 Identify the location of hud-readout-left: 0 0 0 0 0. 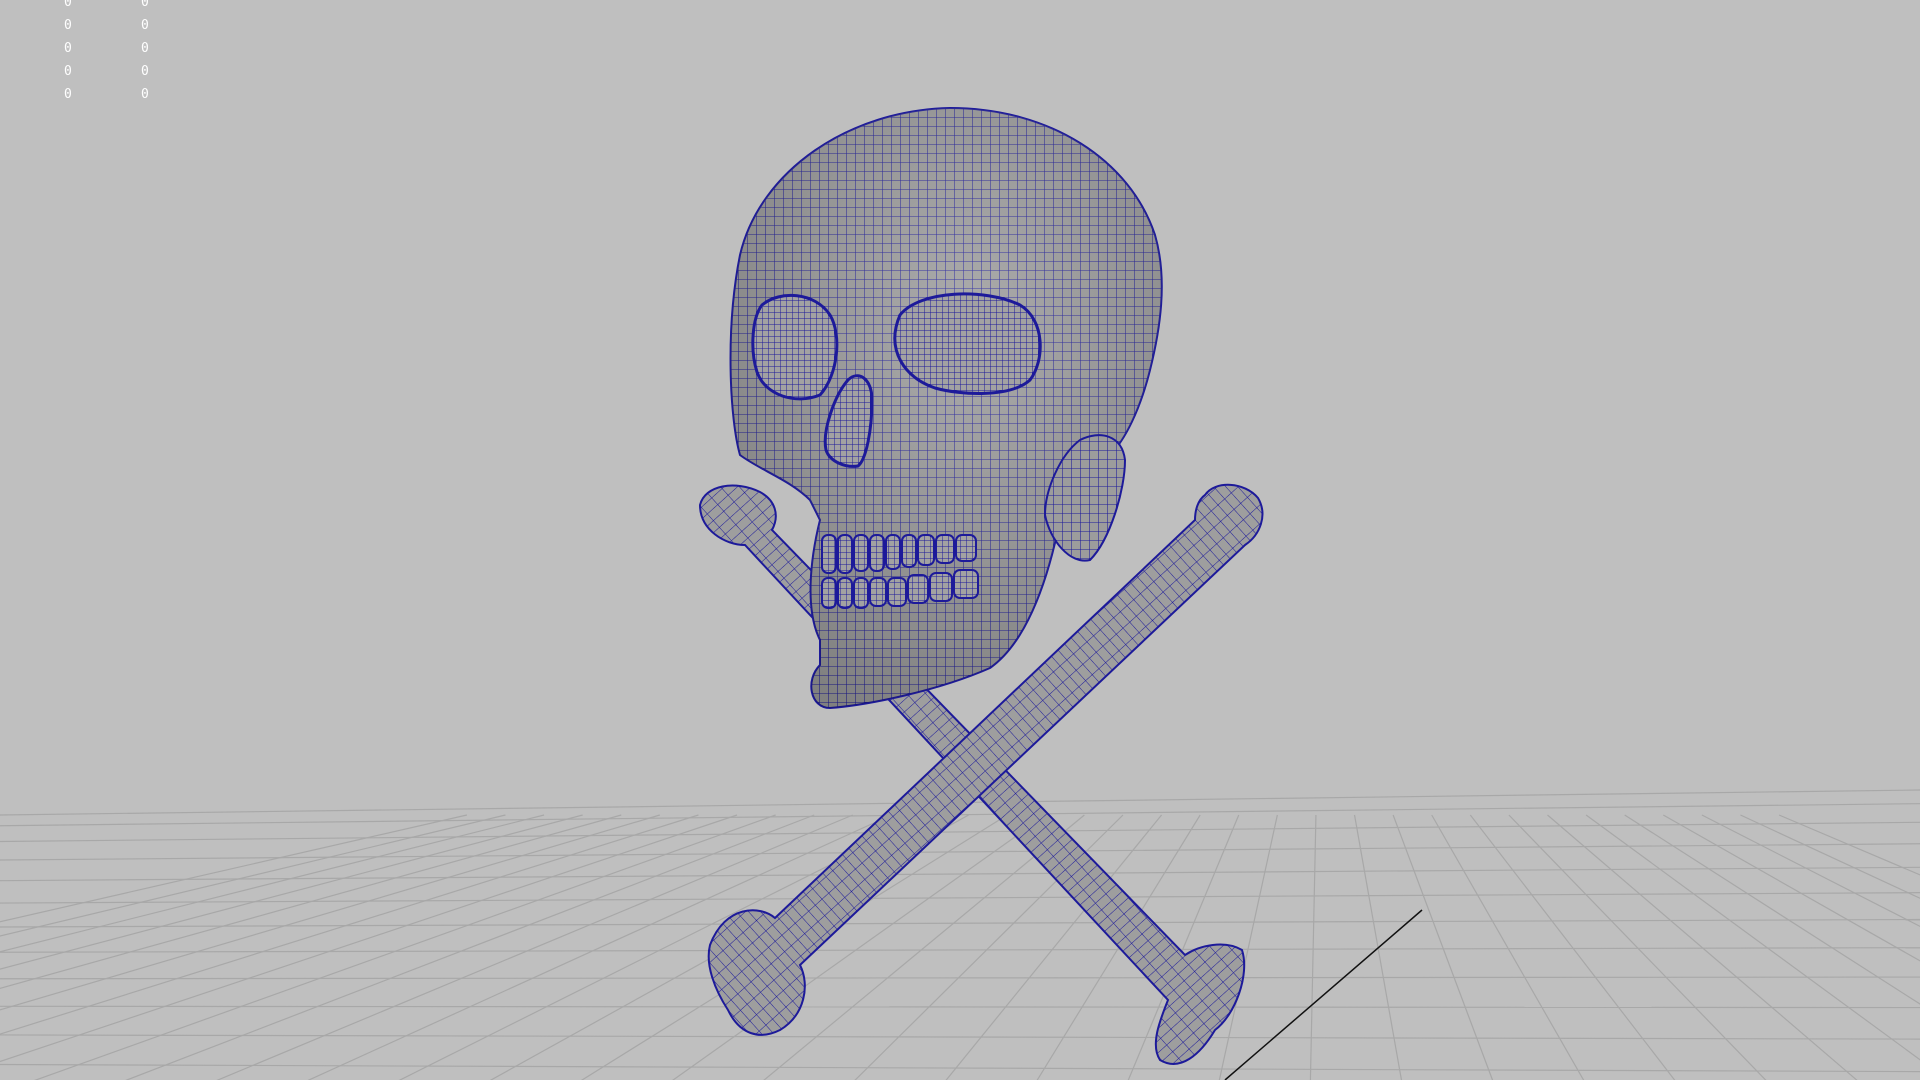
(68, 51).